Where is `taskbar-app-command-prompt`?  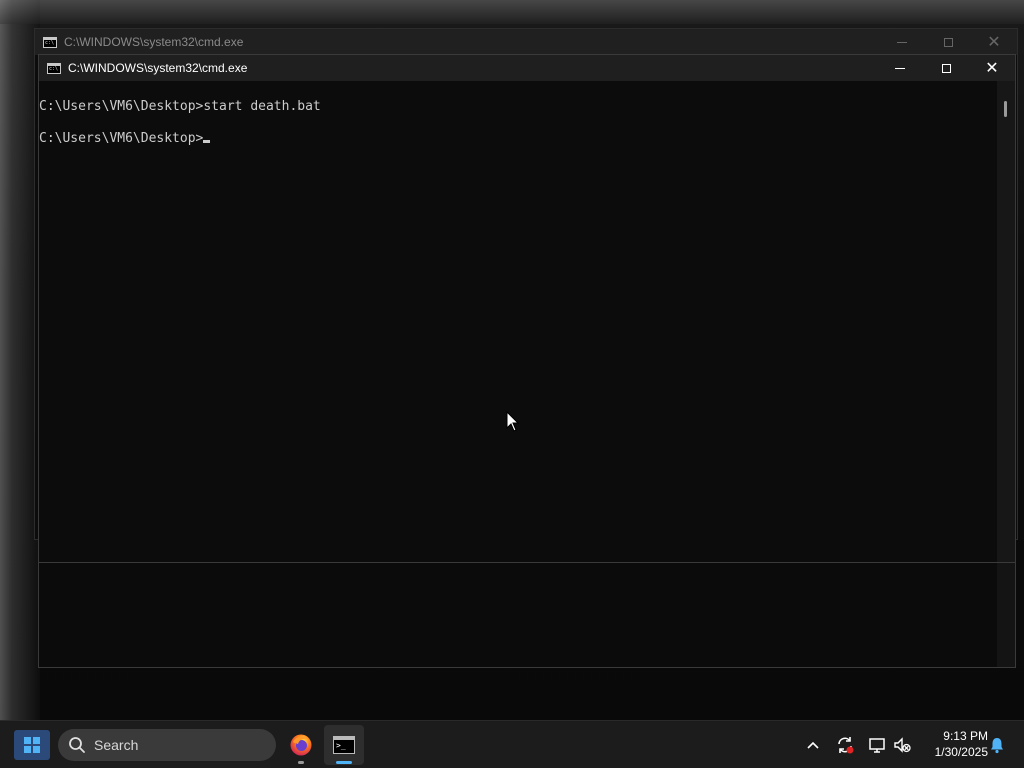 taskbar-app-command-prompt is located at coordinates (344, 745).